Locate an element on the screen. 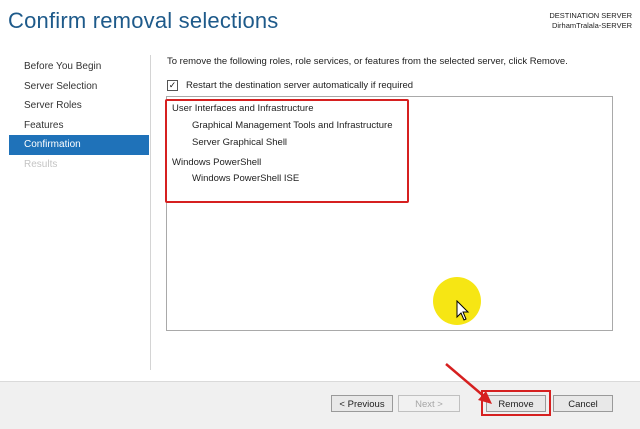 This screenshot has width=640, height=429. nav-item-server-selection: Server Selection is located at coordinates (79, 87).